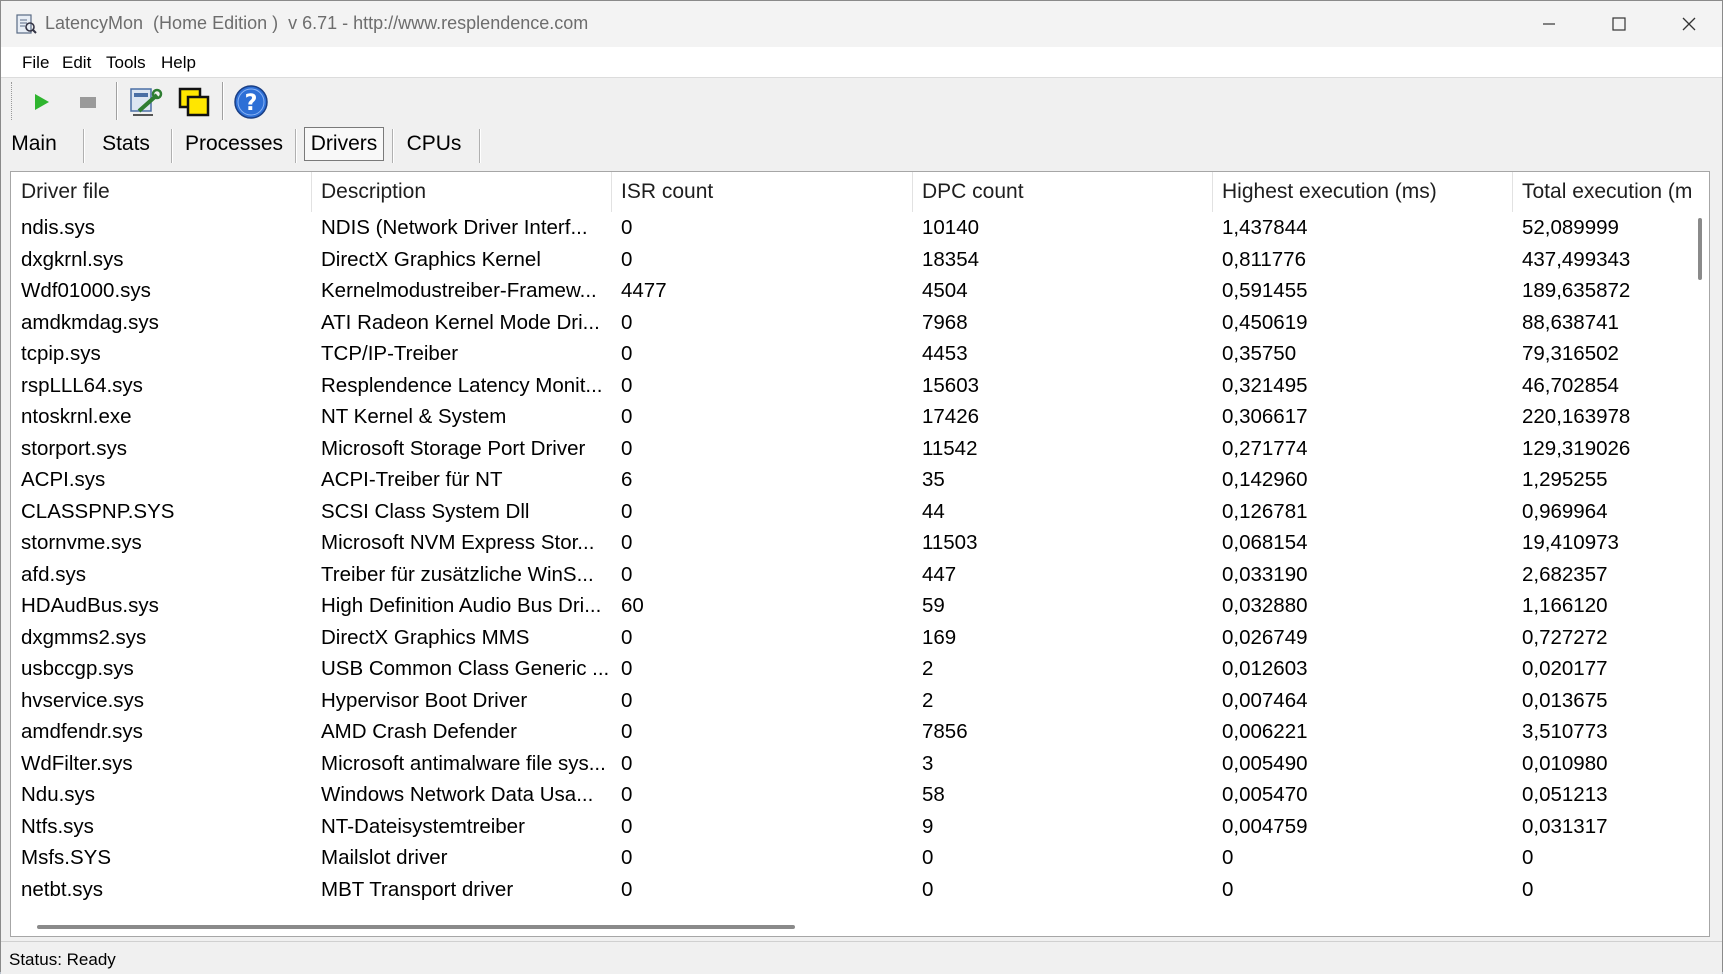  Describe the element at coordinates (117, 101) in the screenshot. I see `toolbar-separator` at that location.